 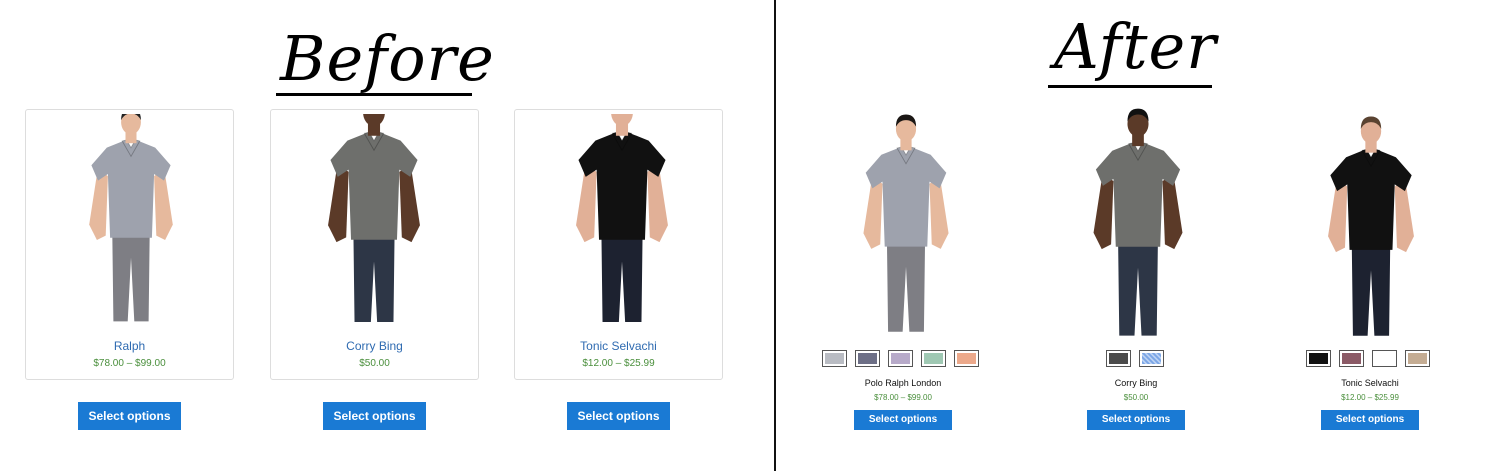 What do you see at coordinates (387, 58) in the screenshot?
I see `before-heading: Before` at bounding box center [387, 58].